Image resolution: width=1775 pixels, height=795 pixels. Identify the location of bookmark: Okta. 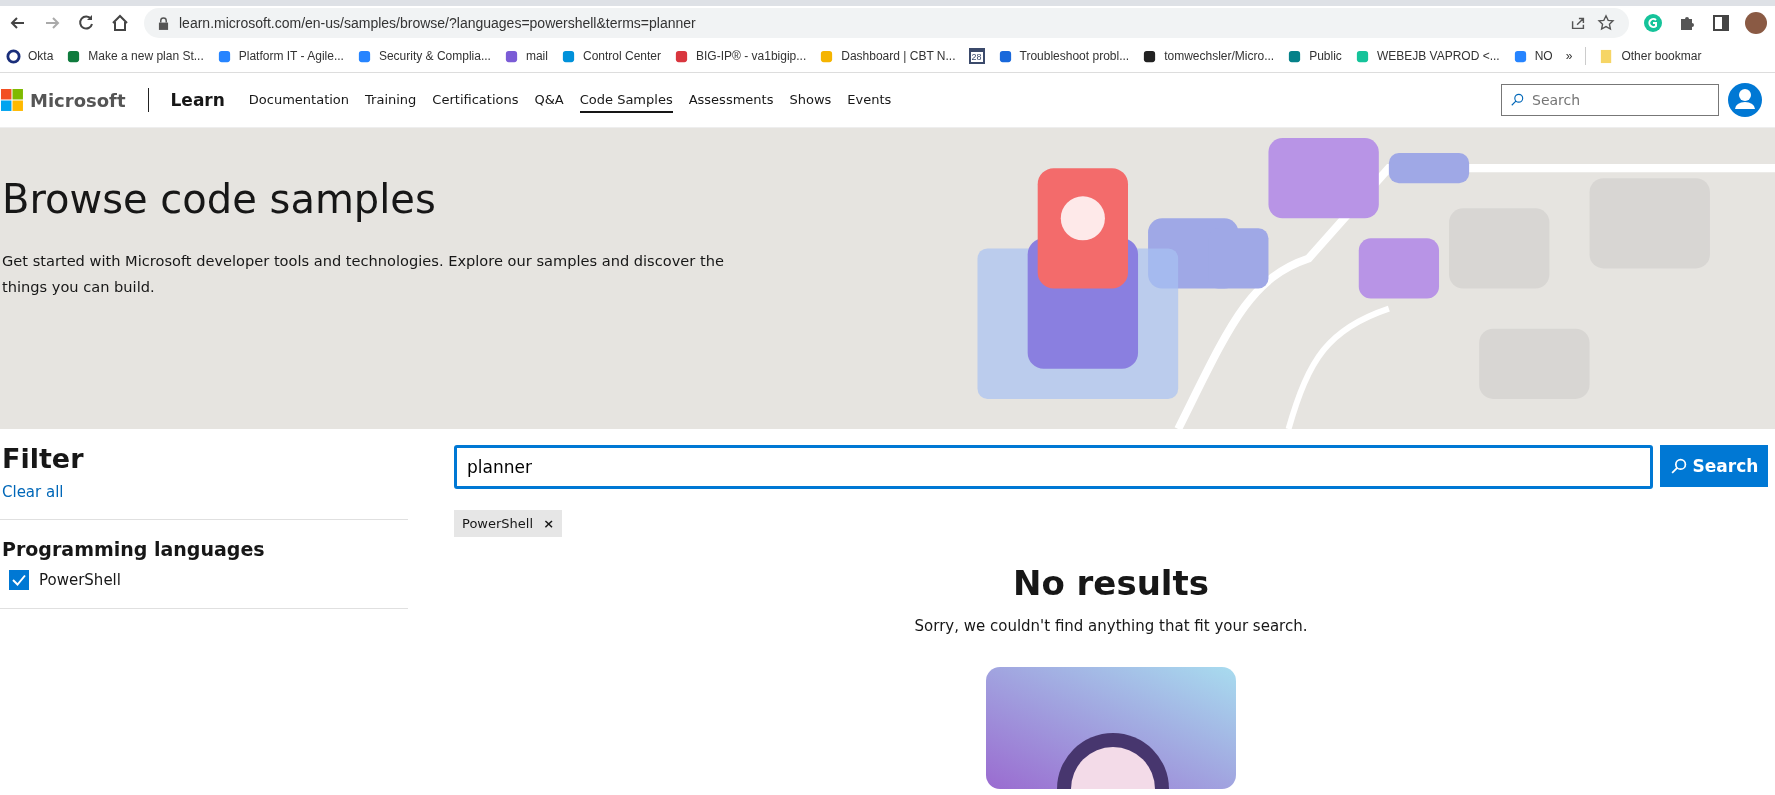
(30, 56).